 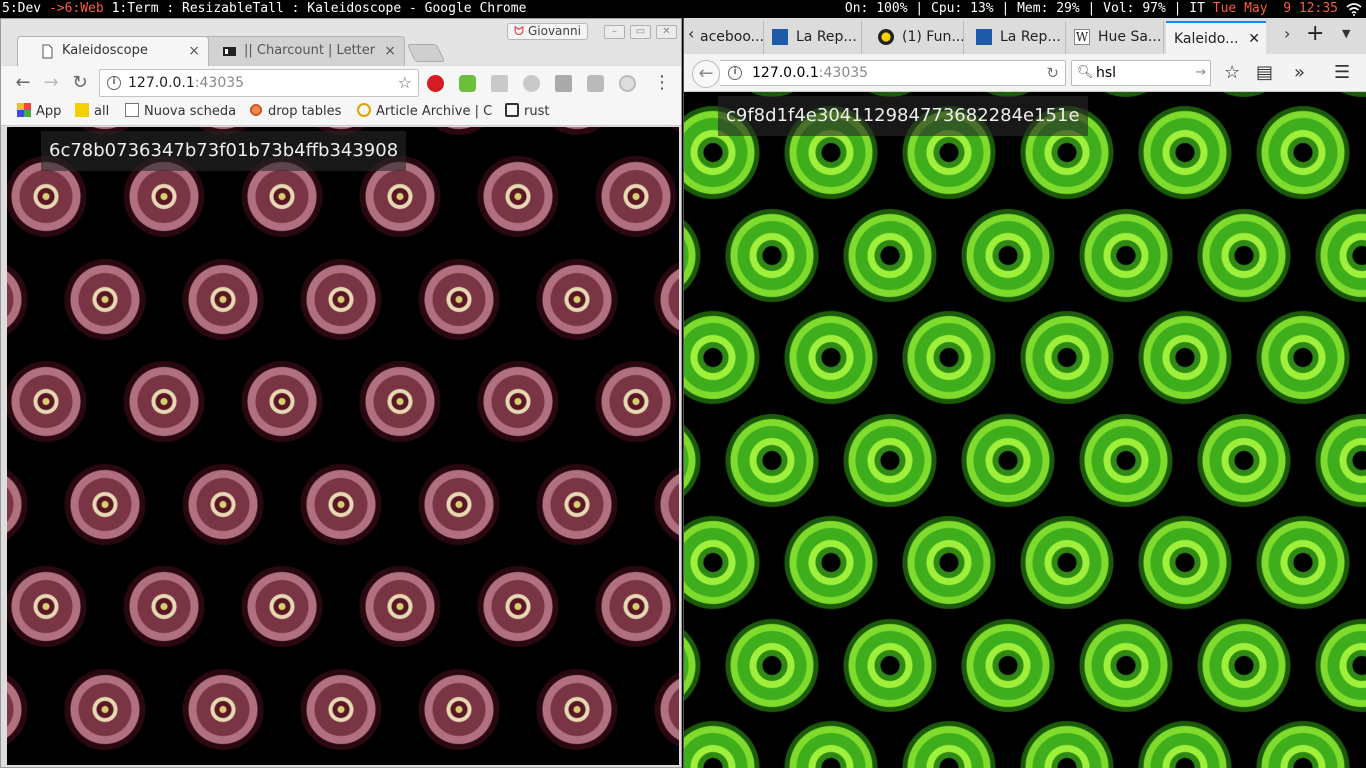 What do you see at coordinates (1287, 33) in the screenshot?
I see `scroll-right-icon: ›` at bounding box center [1287, 33].